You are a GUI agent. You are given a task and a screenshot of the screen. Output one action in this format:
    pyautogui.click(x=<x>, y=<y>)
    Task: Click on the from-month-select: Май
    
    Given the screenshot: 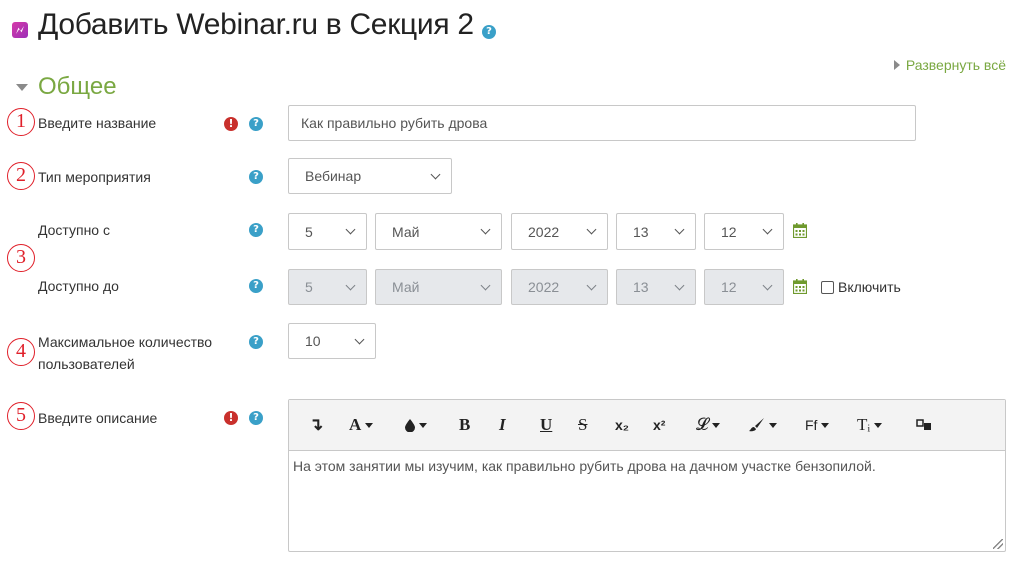 What is the action you would take?
    pyautogui.click(x=438, y=231)
    